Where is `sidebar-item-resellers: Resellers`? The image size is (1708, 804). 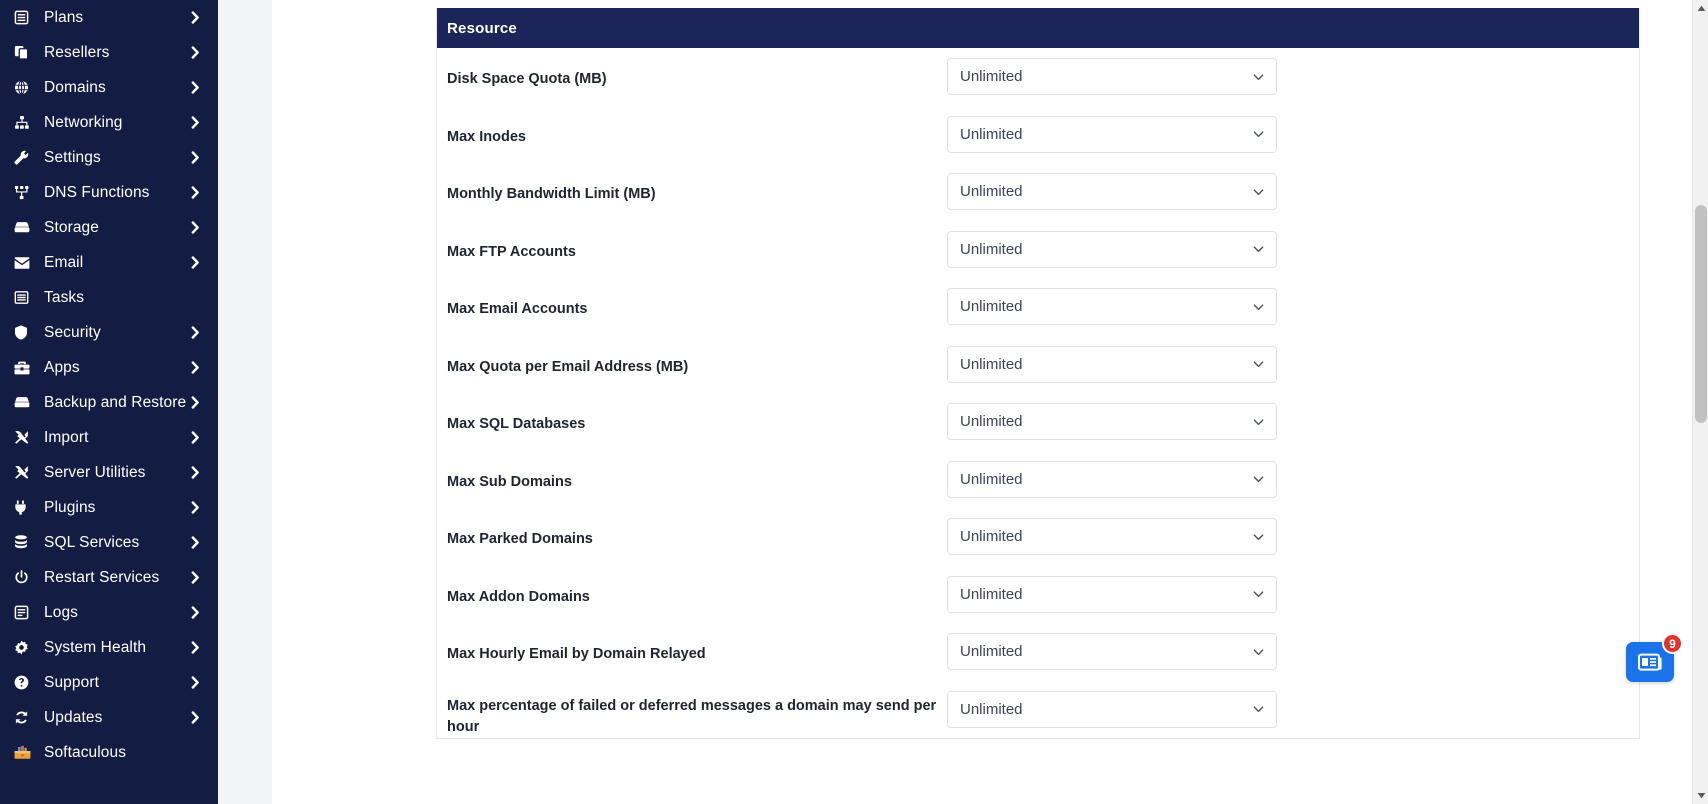
sidebar-item-resellers: Resellers is located at coordinates (109, 52).